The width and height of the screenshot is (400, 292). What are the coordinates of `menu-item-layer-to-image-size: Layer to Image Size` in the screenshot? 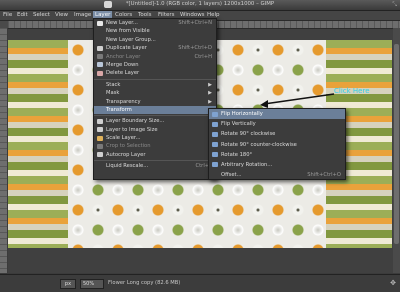 It's located at (155, 130).